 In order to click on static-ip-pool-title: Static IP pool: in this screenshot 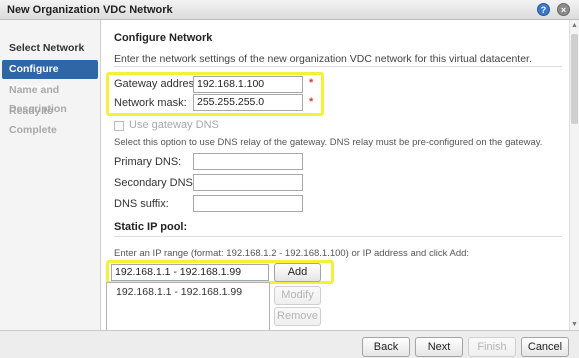, I will do `click(151, 227)`.